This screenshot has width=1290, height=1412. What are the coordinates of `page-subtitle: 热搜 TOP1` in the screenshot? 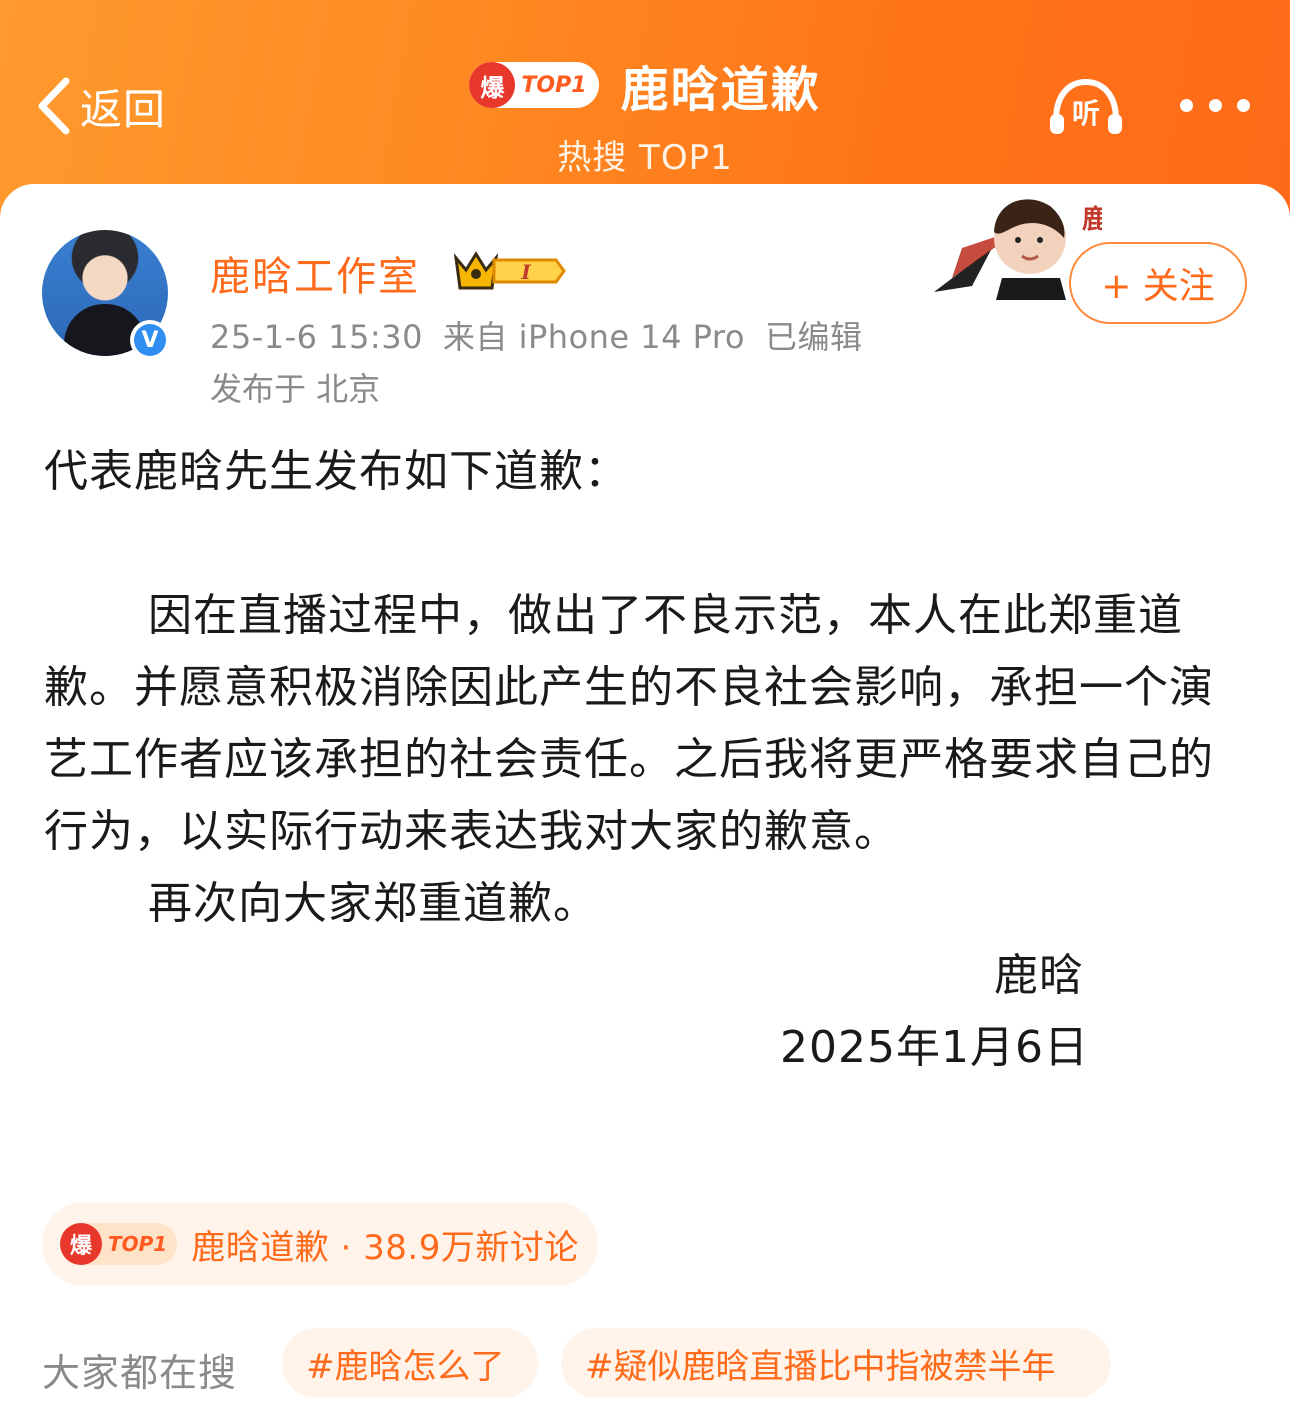 It's located at (645, 158).